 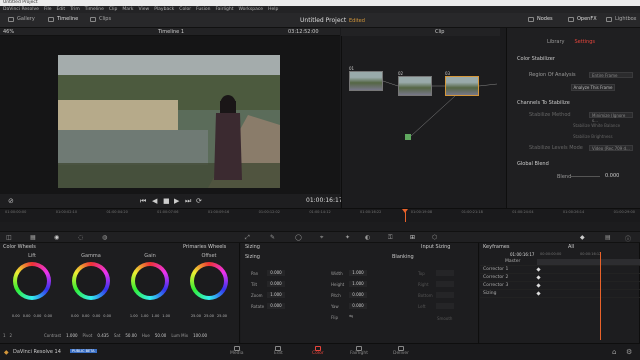 I want to click on menu-workspace: Workspace, so click(x=250, y=9).